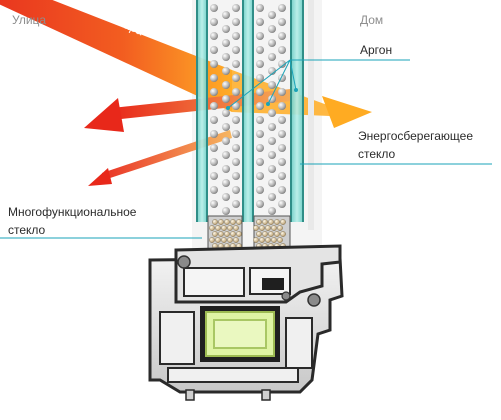 This screenshot has width=501, height=420. I want to click on multi-glass-label-line1: Многофункциональное, so click(72, 212).